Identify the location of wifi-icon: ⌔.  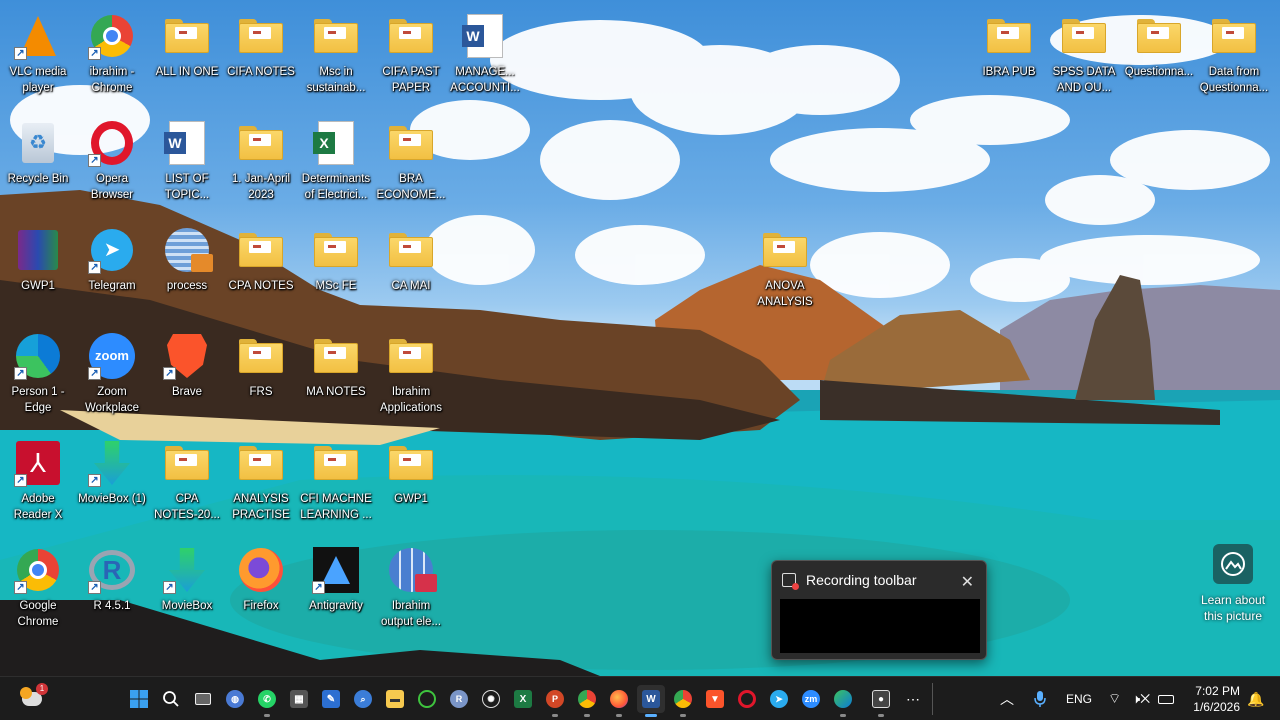
(1115, 698).